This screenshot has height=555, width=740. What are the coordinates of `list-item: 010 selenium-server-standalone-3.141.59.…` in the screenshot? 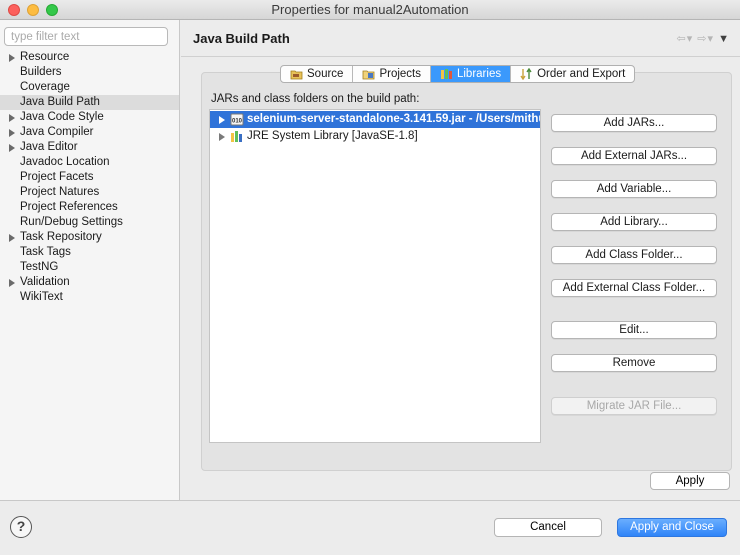 It's located at (375, 119).